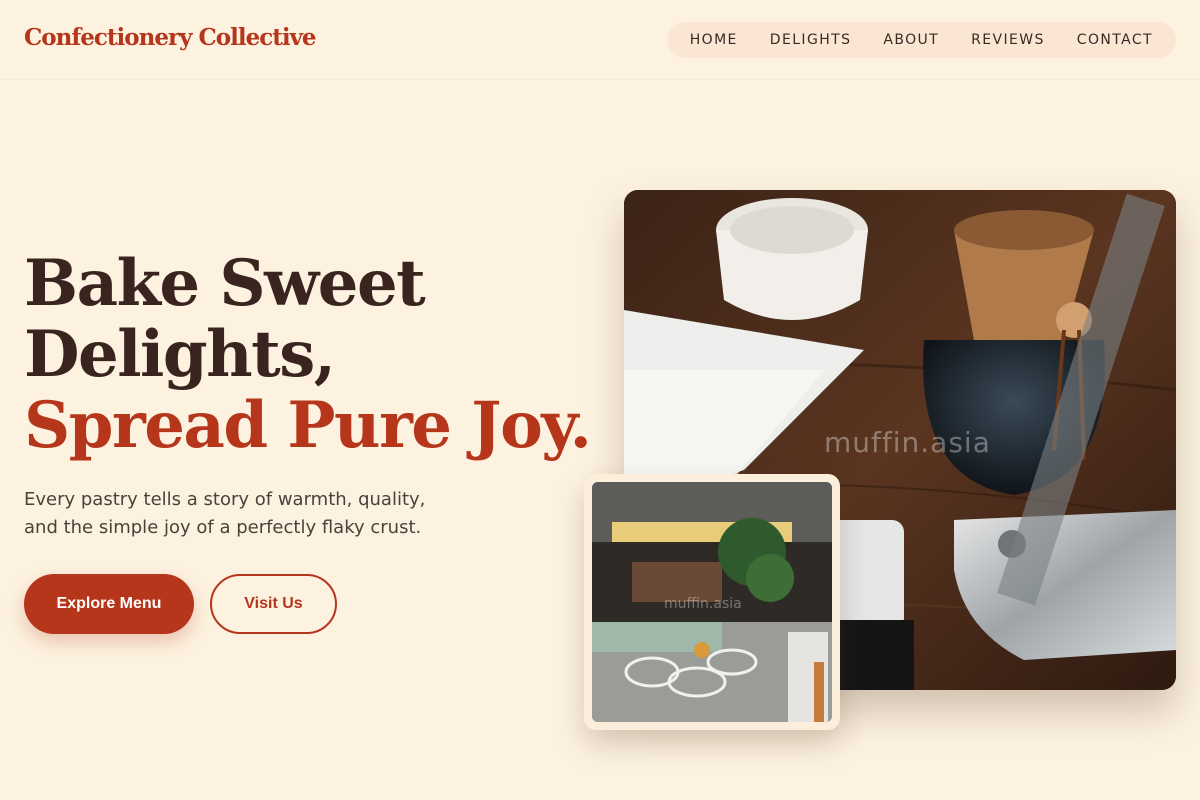 Image resolution: width=1200 pixels, height=800 pixels. What do you see at coordinates (907, 442) in the screenshot?
I see `main-photo-watermark: muffin.asia` at bounding box center [907, 442].